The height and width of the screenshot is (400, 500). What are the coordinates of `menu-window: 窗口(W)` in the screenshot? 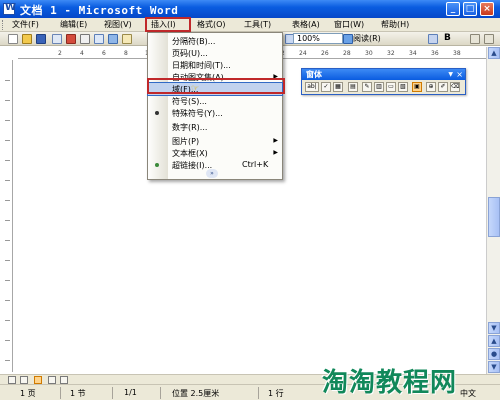 It's located at (349, 25).